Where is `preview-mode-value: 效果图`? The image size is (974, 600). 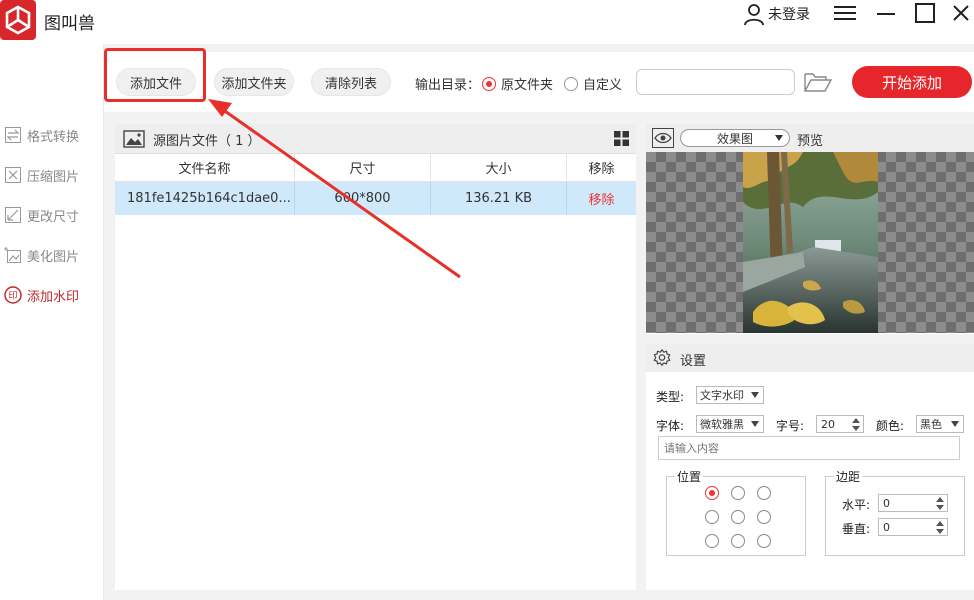 preview-mode-value: 效果图 is located at coordinates (734, 138).